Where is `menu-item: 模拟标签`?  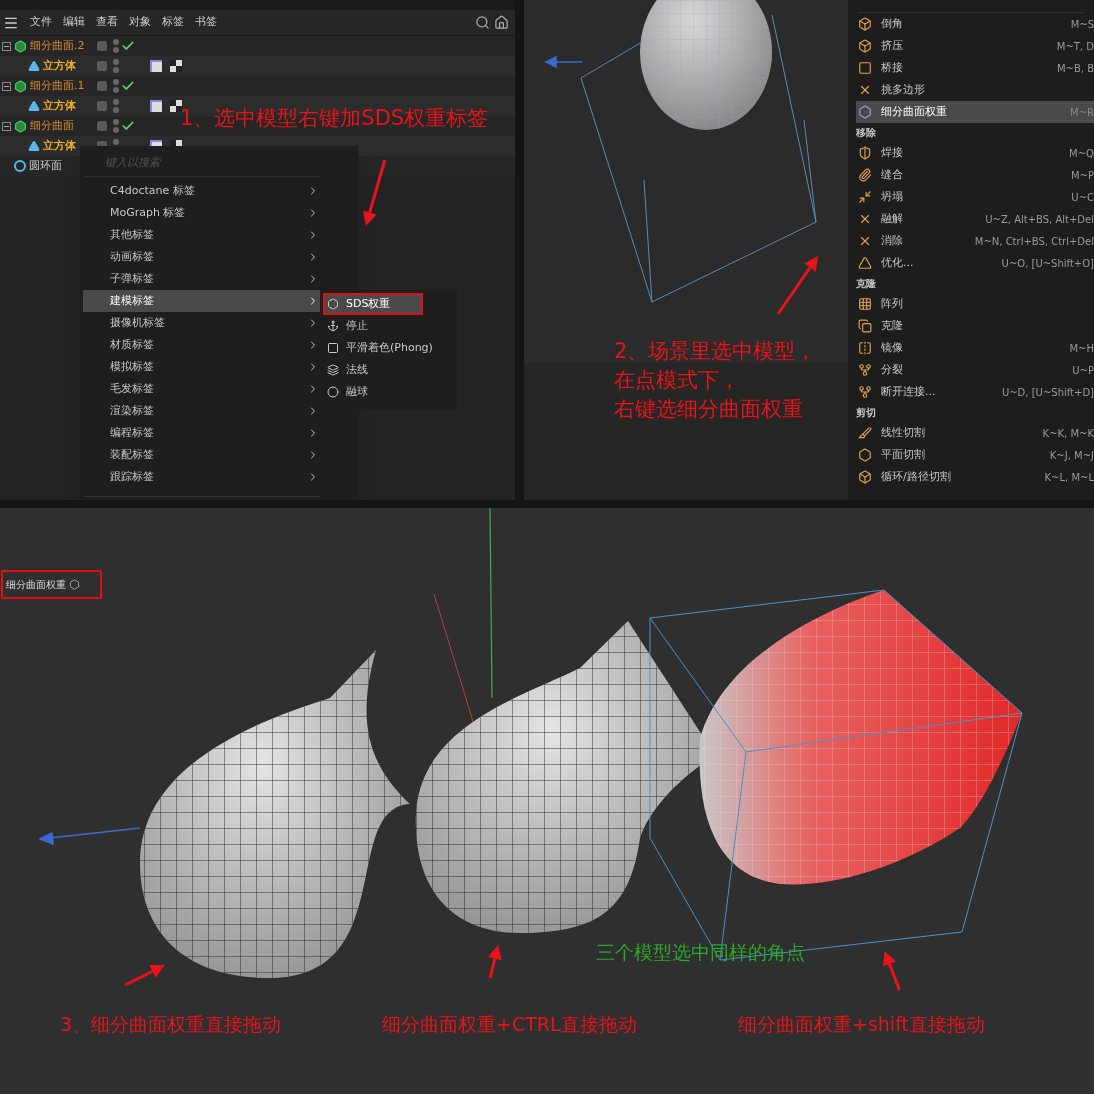
menu-item: 模拟标签 is located at coordinates (203, 367).